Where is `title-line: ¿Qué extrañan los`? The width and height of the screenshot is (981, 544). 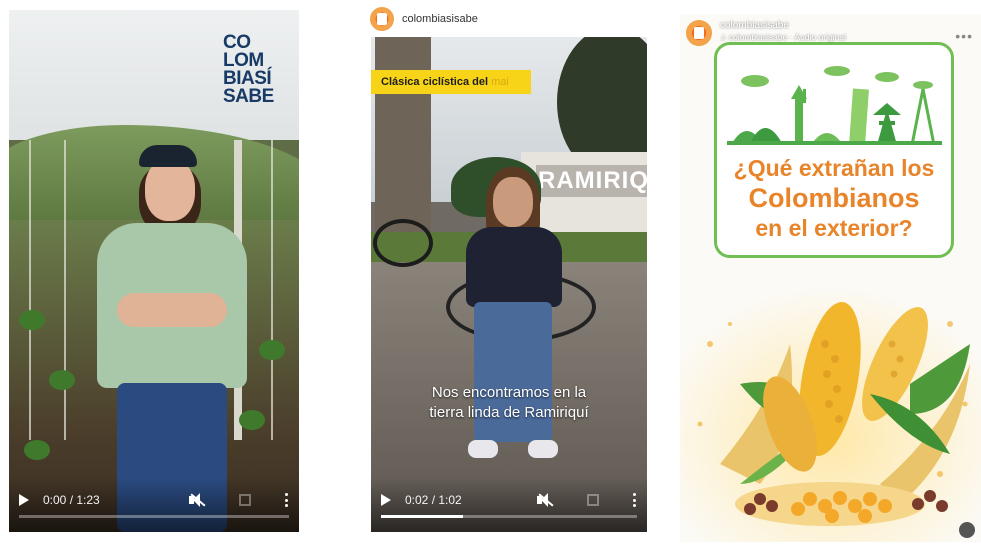 title-line: ¿Qué extrañan los is located at coordinates (834, 168).